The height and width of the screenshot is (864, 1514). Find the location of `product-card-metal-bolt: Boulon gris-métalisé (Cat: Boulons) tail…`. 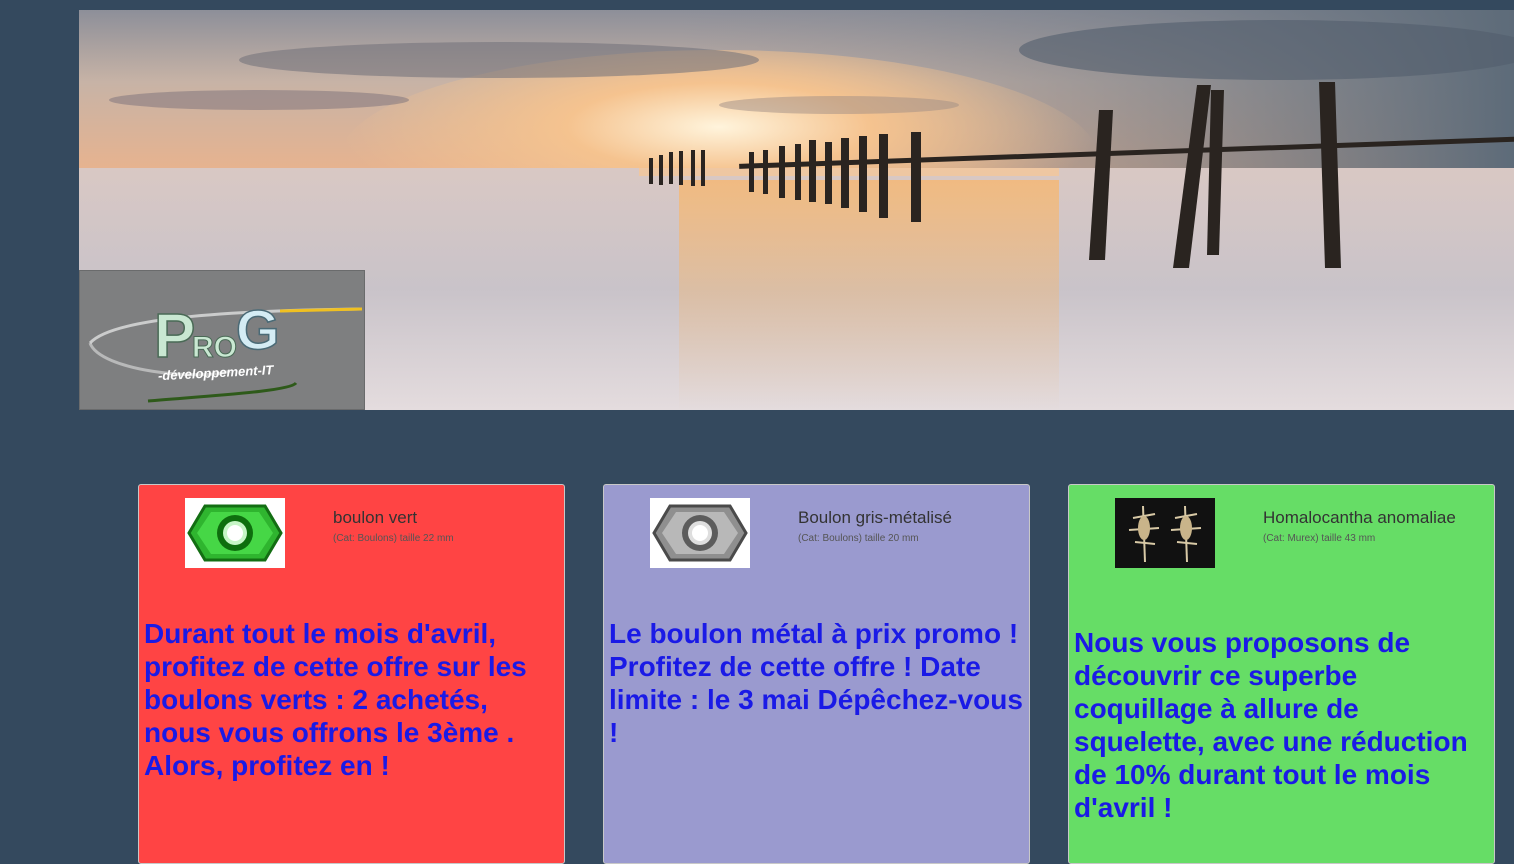

product-card-metal-bolt: Boulon gris-métalisé (Cat: Boulons) tail… is located at coordinates (816, 674).